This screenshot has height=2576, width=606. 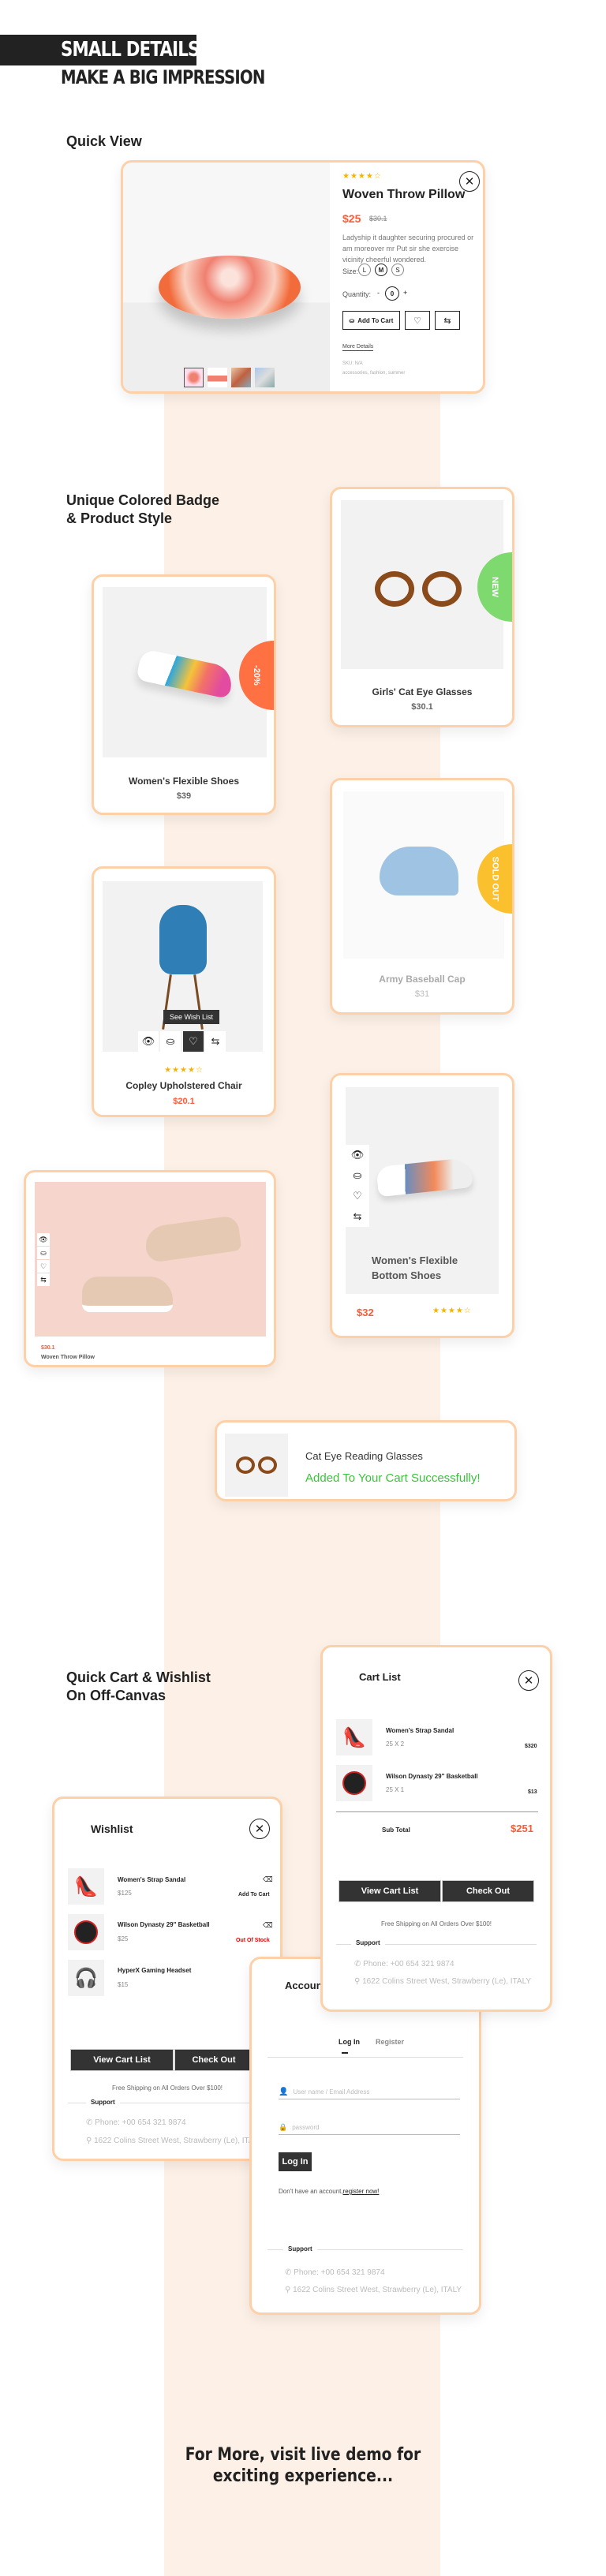 I want to click on item-action: Add To Cart, so click(x=254, y=1895).